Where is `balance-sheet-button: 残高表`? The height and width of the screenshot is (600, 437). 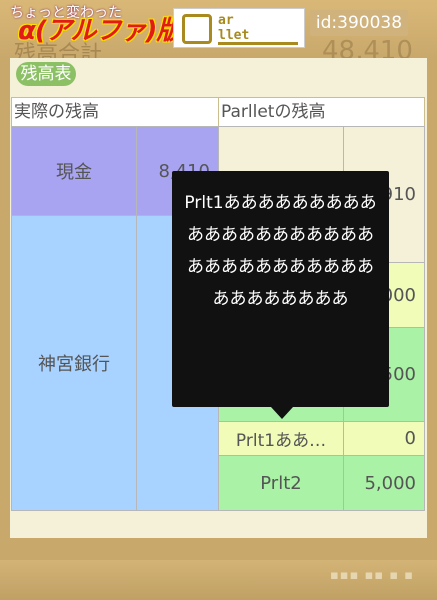 balance-sheet-button: 残高表 is located at coordinates (46, 74).